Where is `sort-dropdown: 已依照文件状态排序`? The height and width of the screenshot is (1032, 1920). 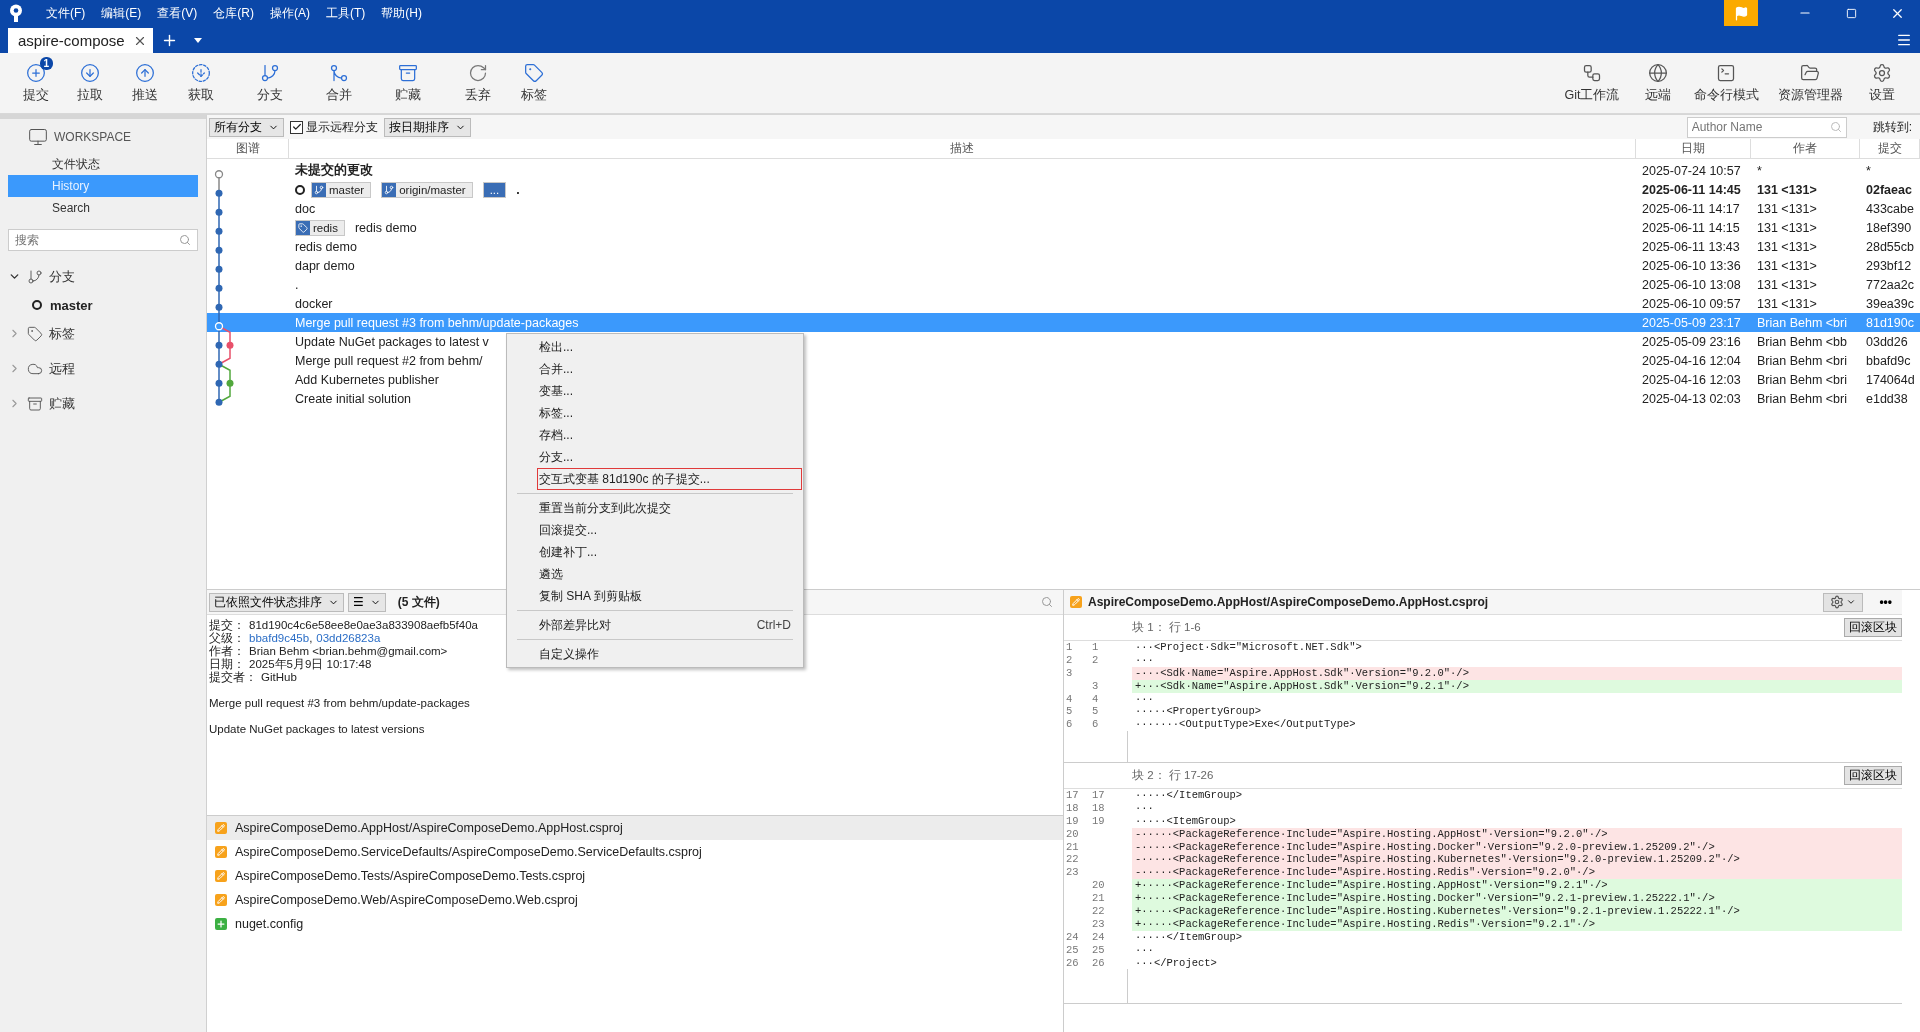 sort-dropdown: 已依照文件状态排序 is located at coordinates (276, 602).